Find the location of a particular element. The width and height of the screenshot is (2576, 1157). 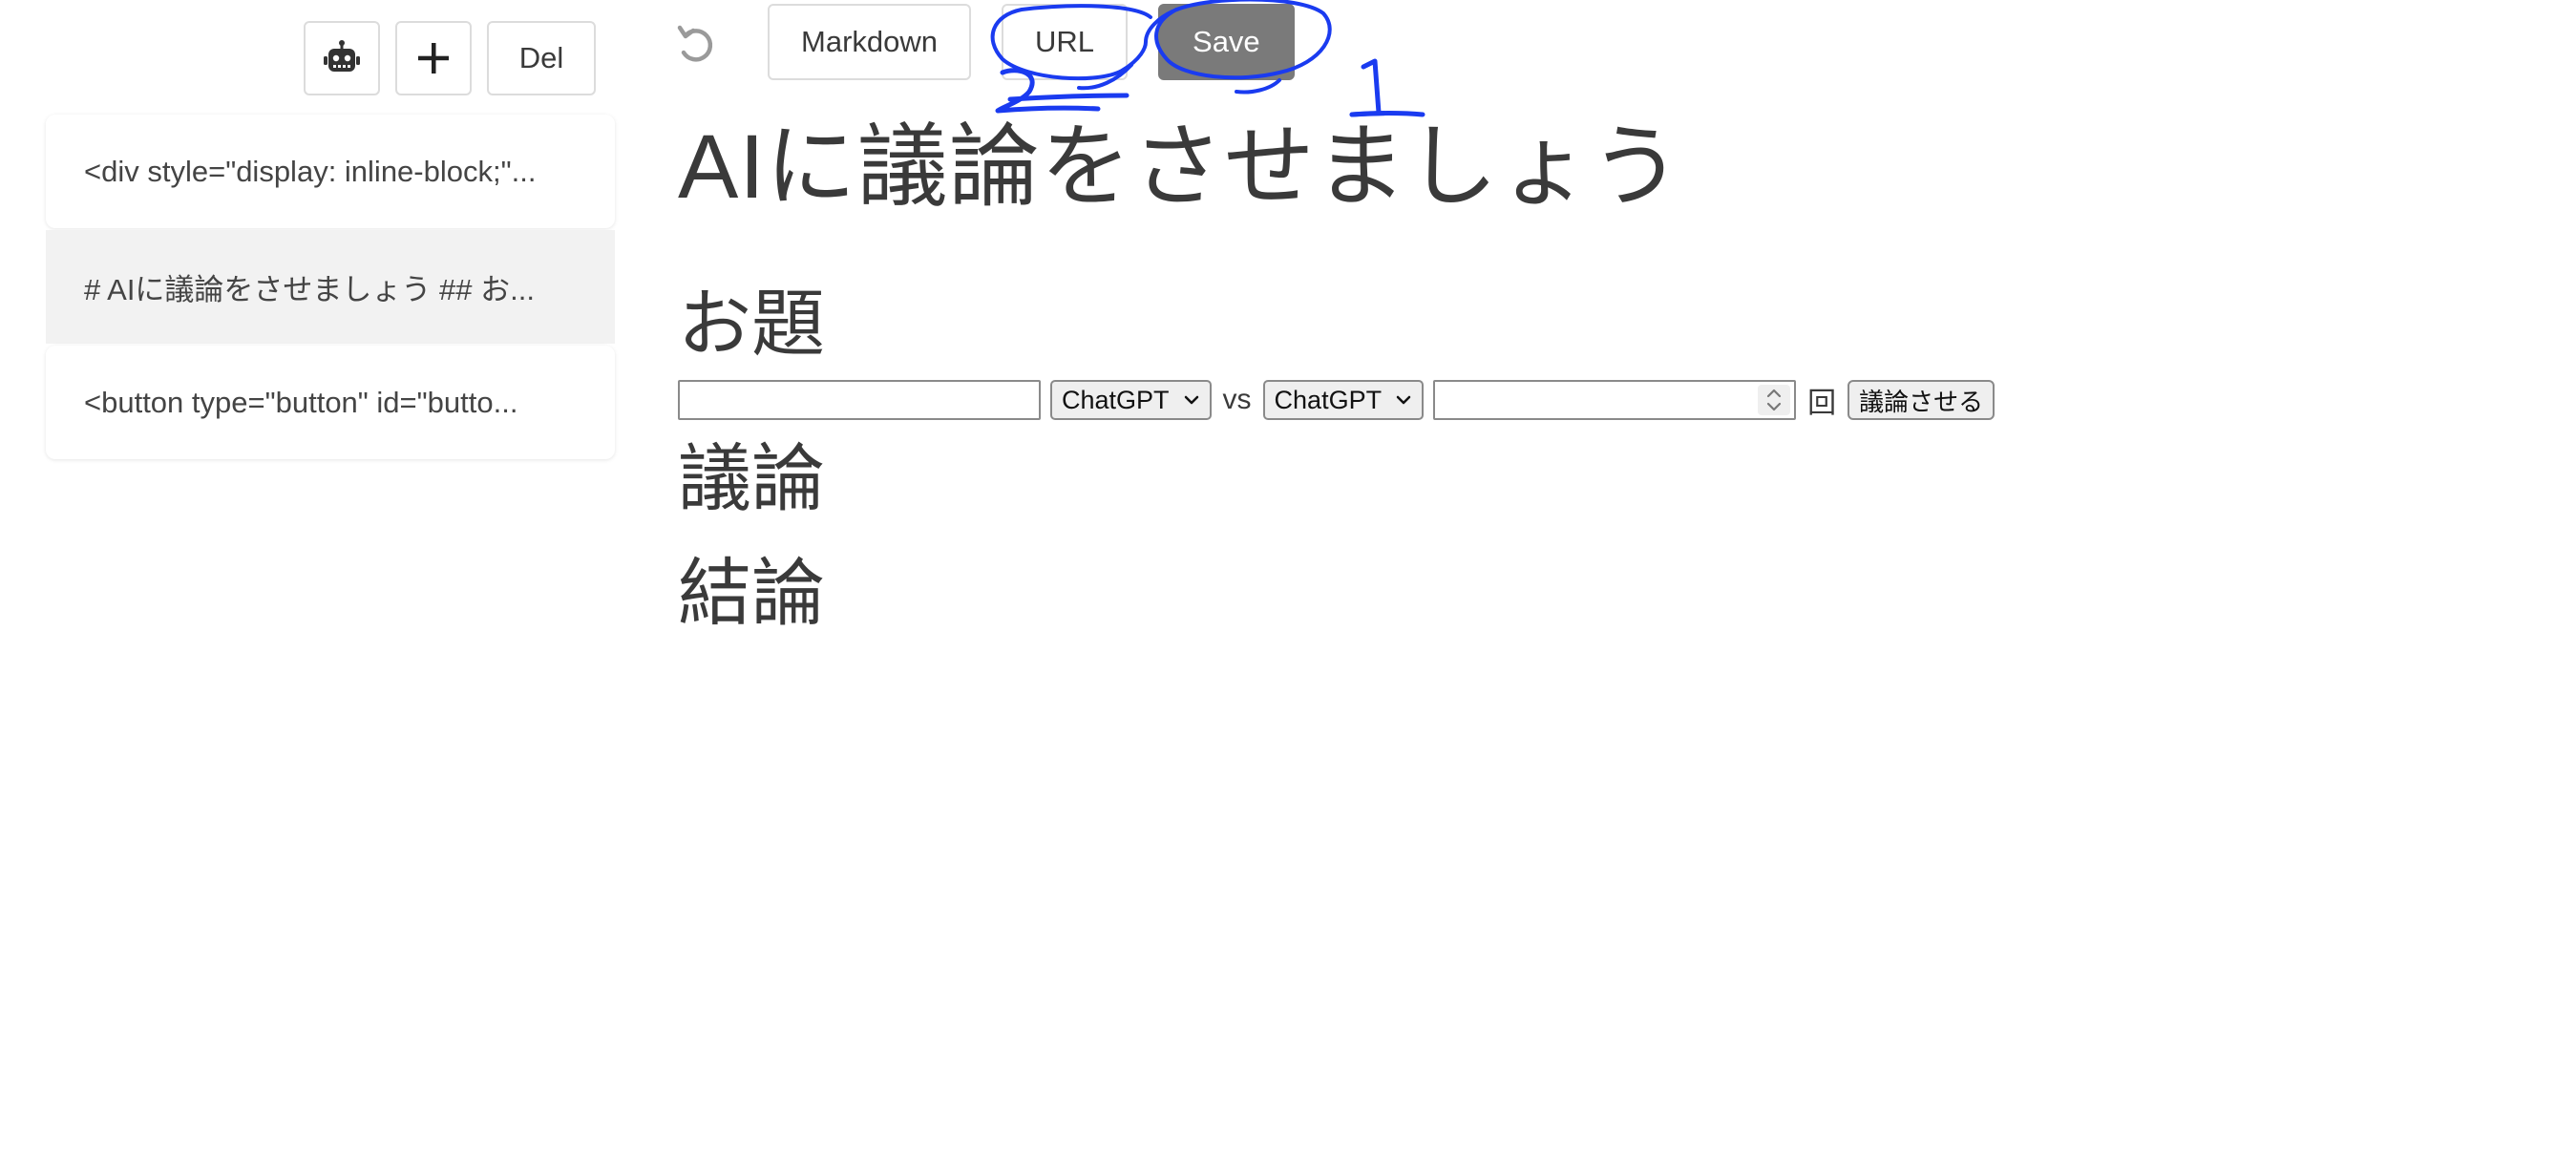

topic-input is located at coordinates (859, 400).